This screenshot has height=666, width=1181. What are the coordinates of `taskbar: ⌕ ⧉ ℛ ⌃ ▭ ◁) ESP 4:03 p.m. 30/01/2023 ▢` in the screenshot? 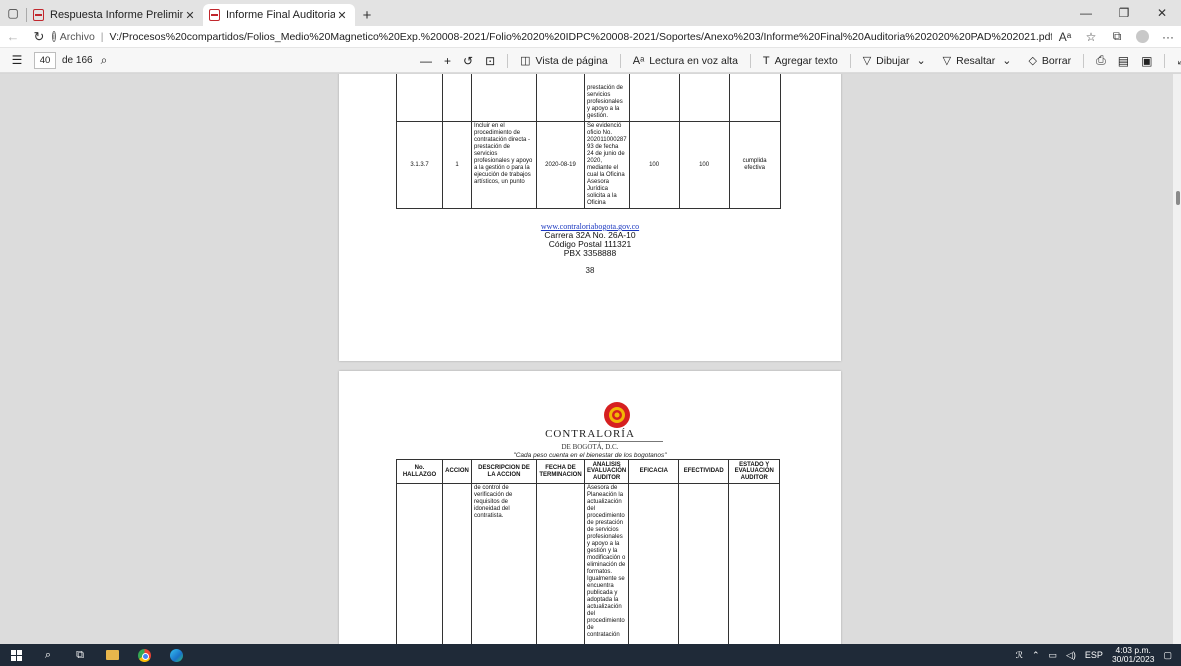 It's located at (590, 655).